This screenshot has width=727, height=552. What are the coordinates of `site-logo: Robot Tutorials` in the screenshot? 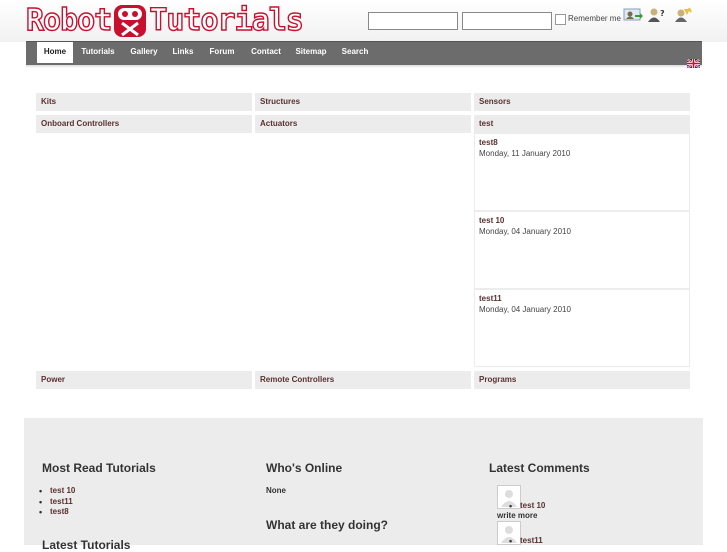 It's located at (165, 21).